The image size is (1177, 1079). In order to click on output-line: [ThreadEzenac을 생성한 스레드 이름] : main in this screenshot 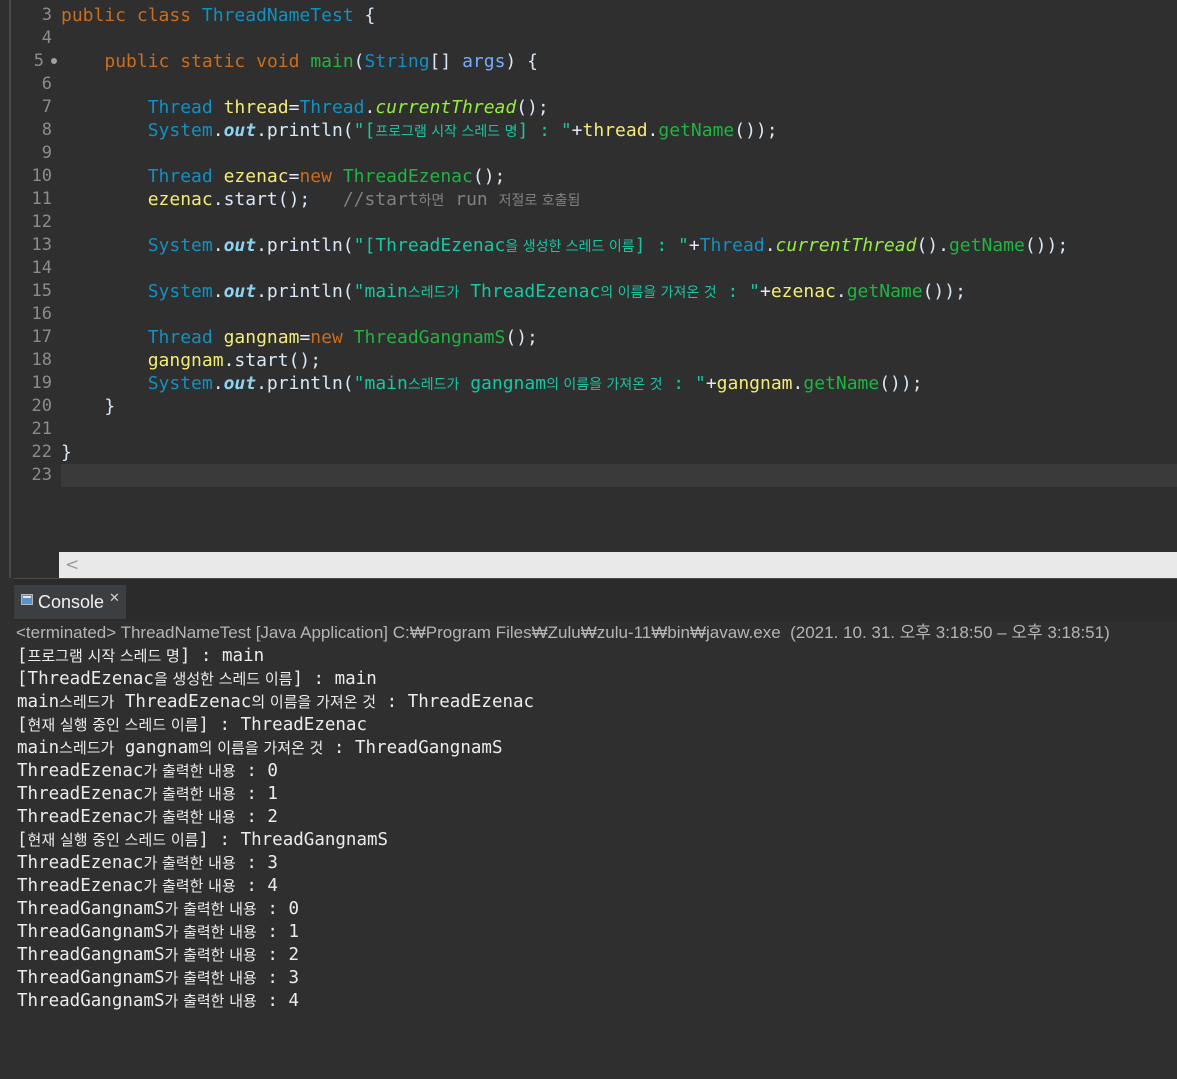, I will do `click(597, 679)`.